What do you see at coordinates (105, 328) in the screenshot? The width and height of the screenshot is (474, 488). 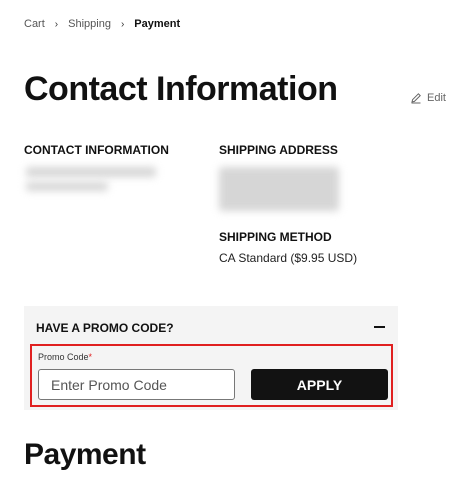 I see `promo-code-heading: HAVE A PROMO CODE?` at bounding box center [105, 328].